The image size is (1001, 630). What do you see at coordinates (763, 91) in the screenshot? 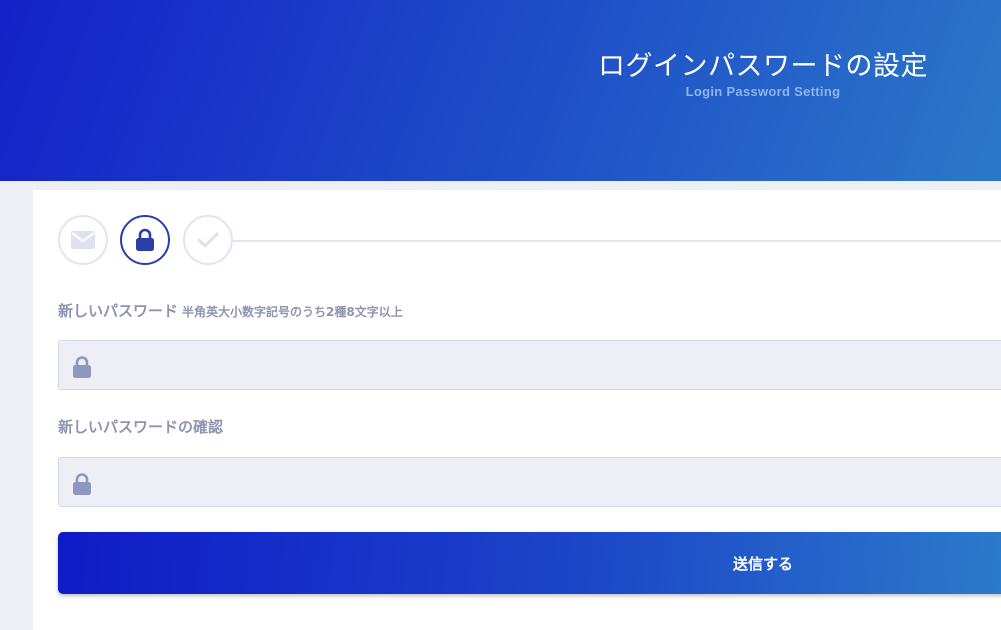
I see `page-subtitle: Login Password Setting` at bounding box center [763, 91].